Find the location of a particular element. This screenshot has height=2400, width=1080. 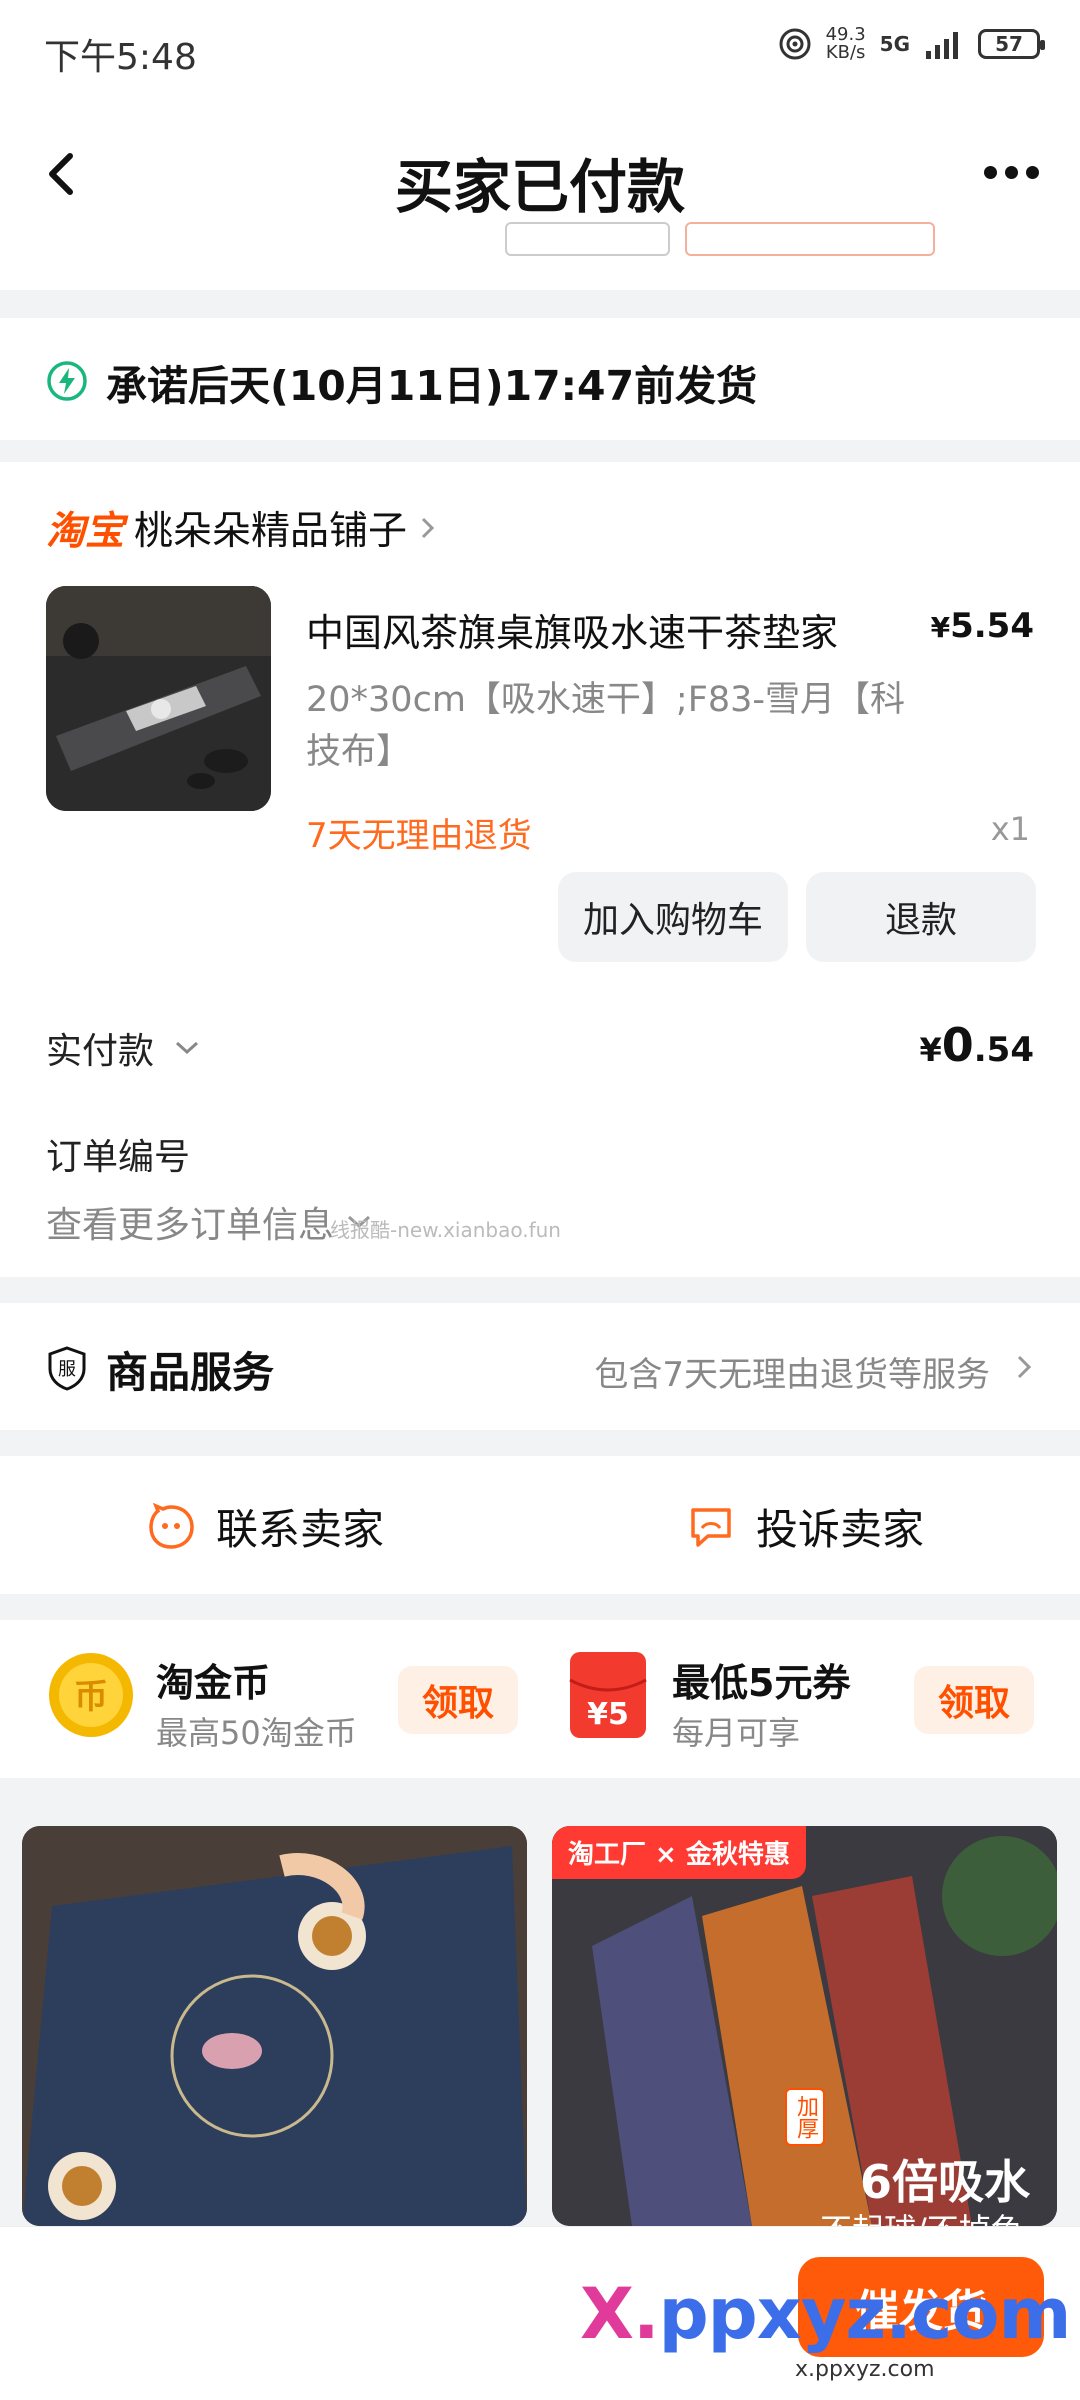

price-value: 5.54 is located at coordinates (992, 626).